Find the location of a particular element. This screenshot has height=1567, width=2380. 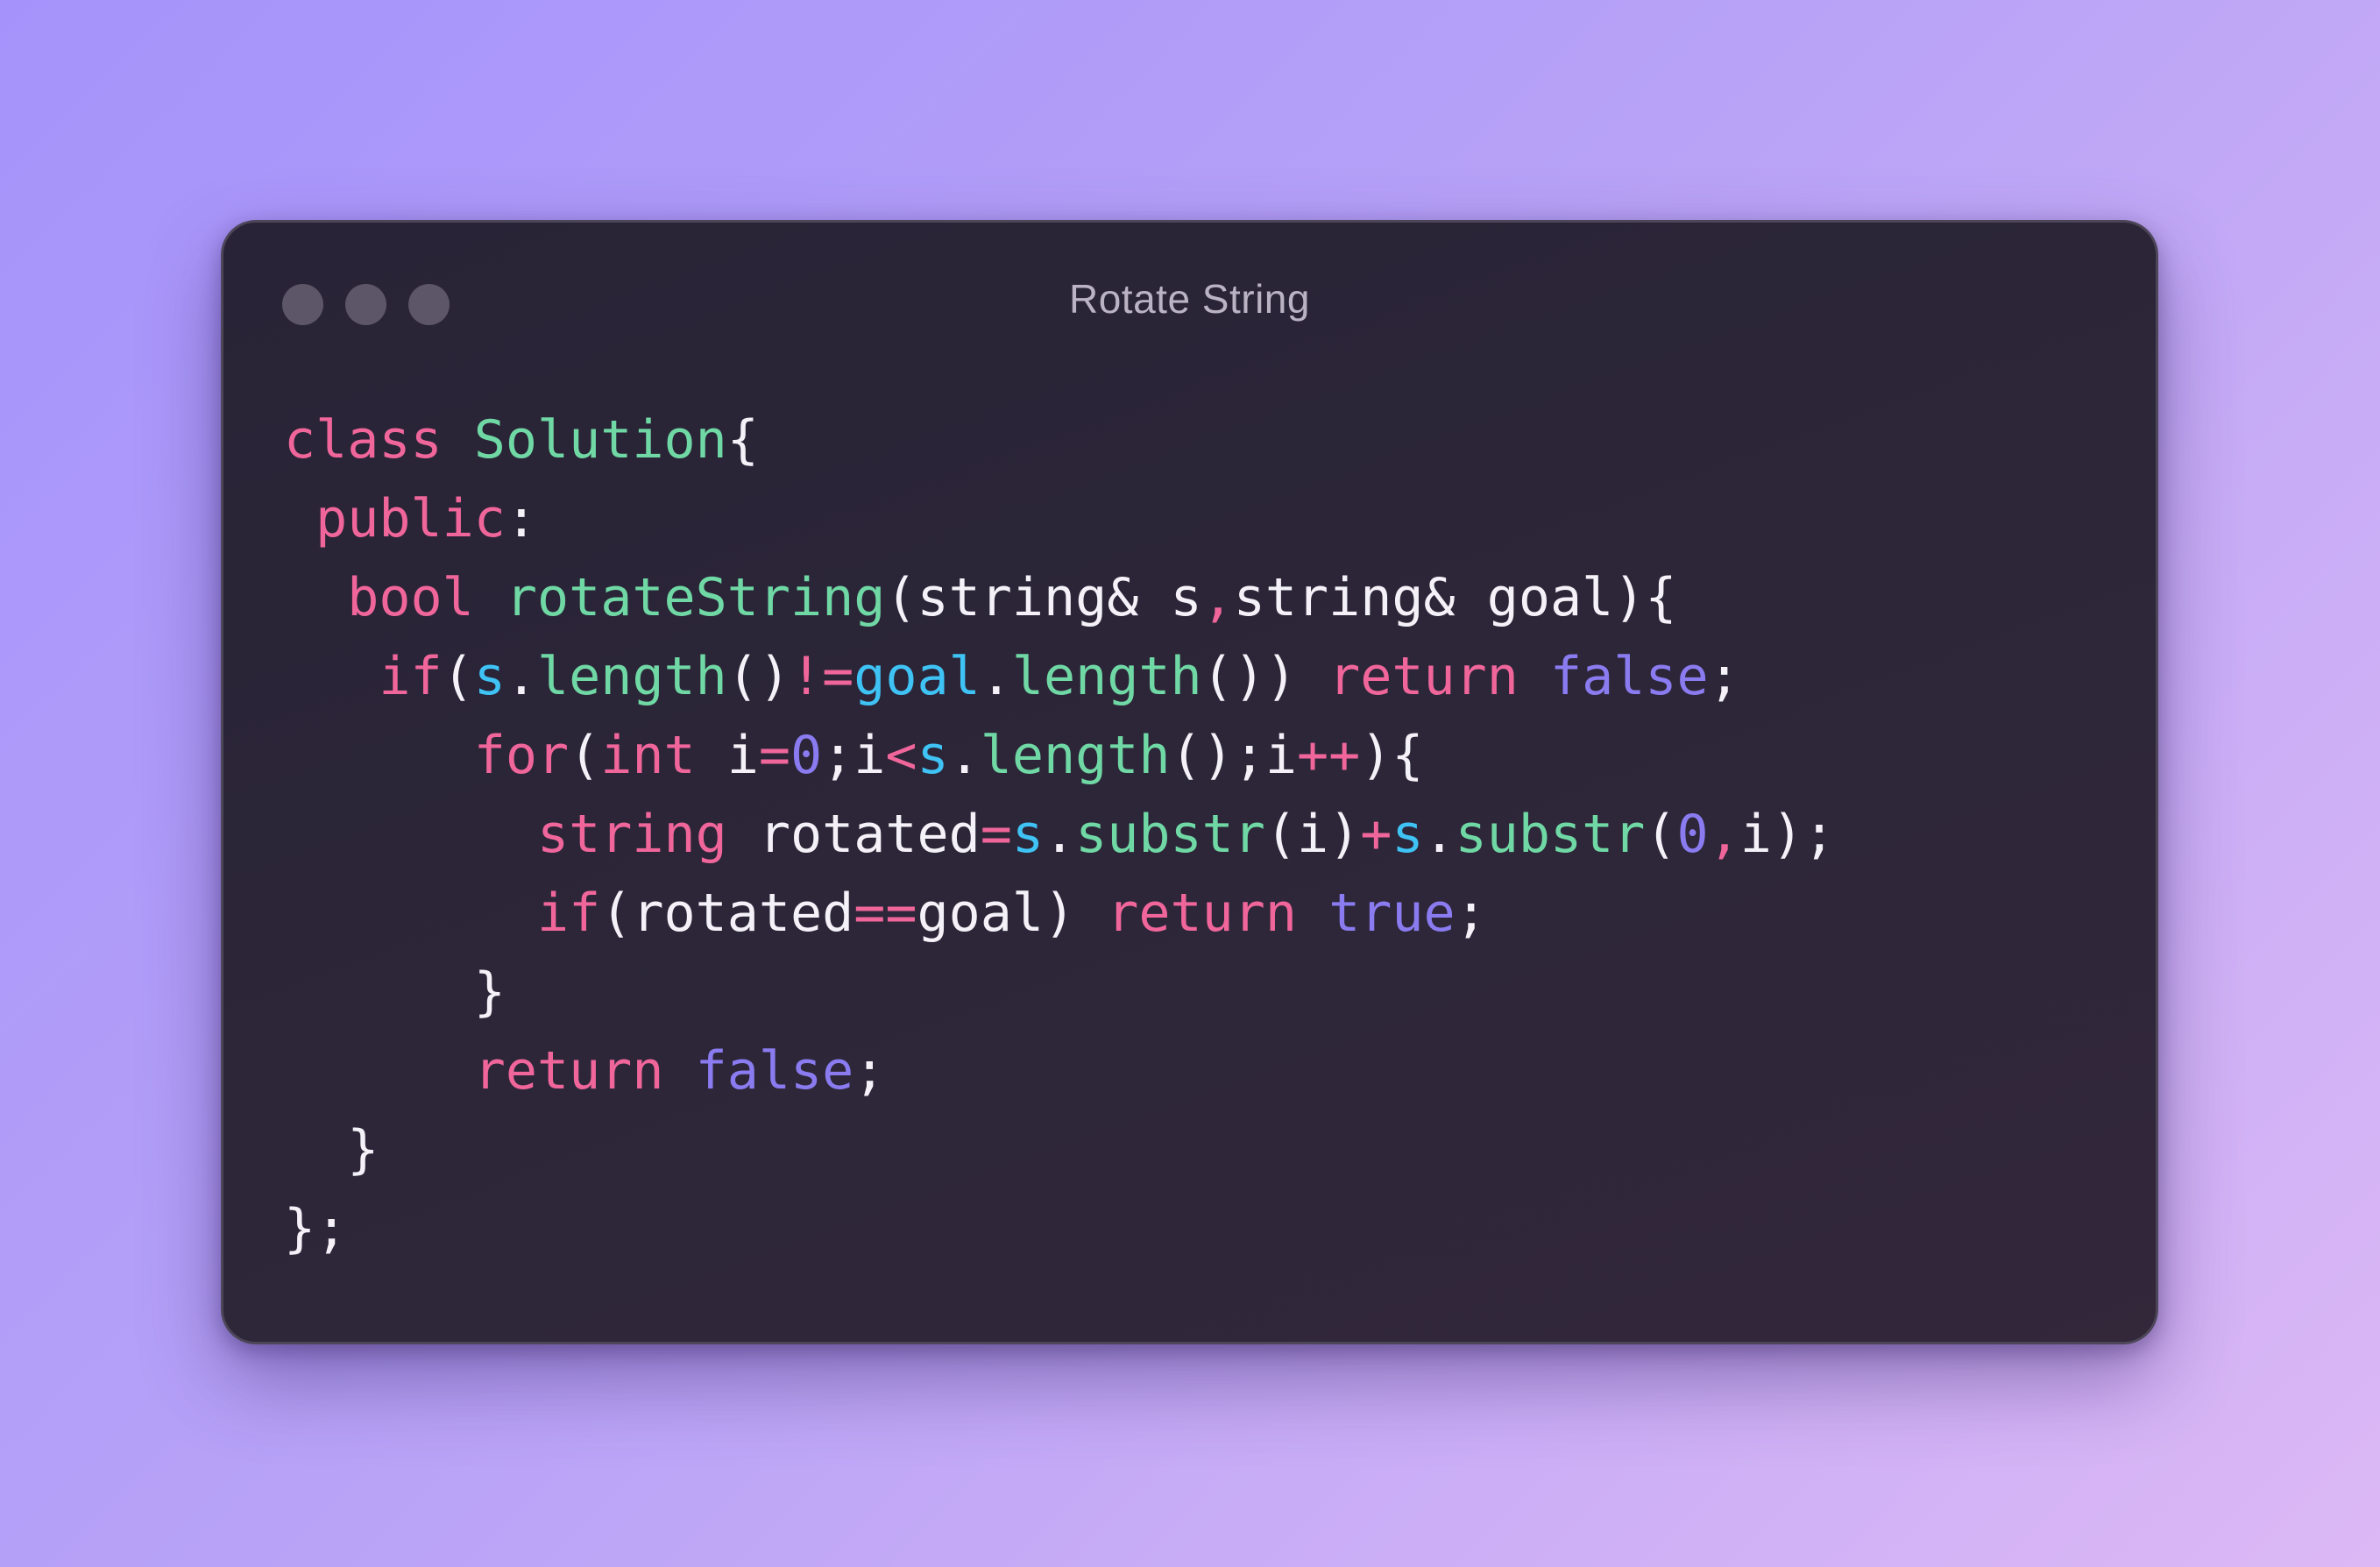

code-text-token: i); is located at coordinates (1787, 834).